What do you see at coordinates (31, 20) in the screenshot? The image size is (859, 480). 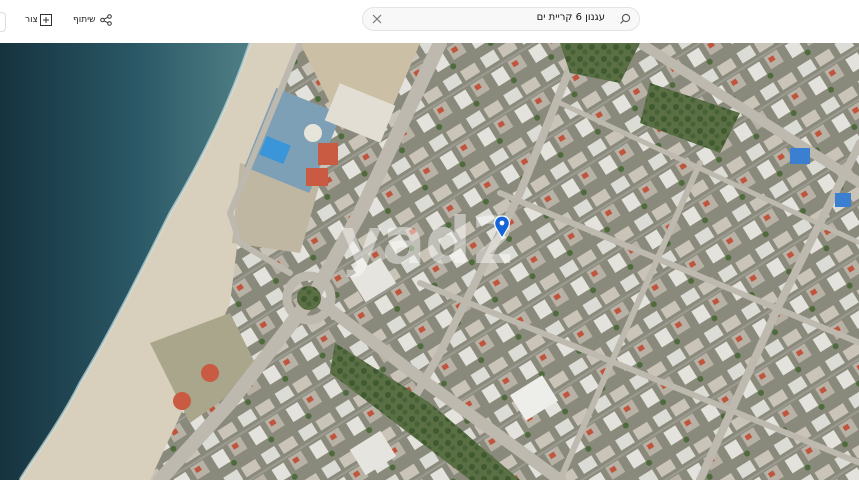 I see `draw-label: צור` at bounding box center [31, 20].